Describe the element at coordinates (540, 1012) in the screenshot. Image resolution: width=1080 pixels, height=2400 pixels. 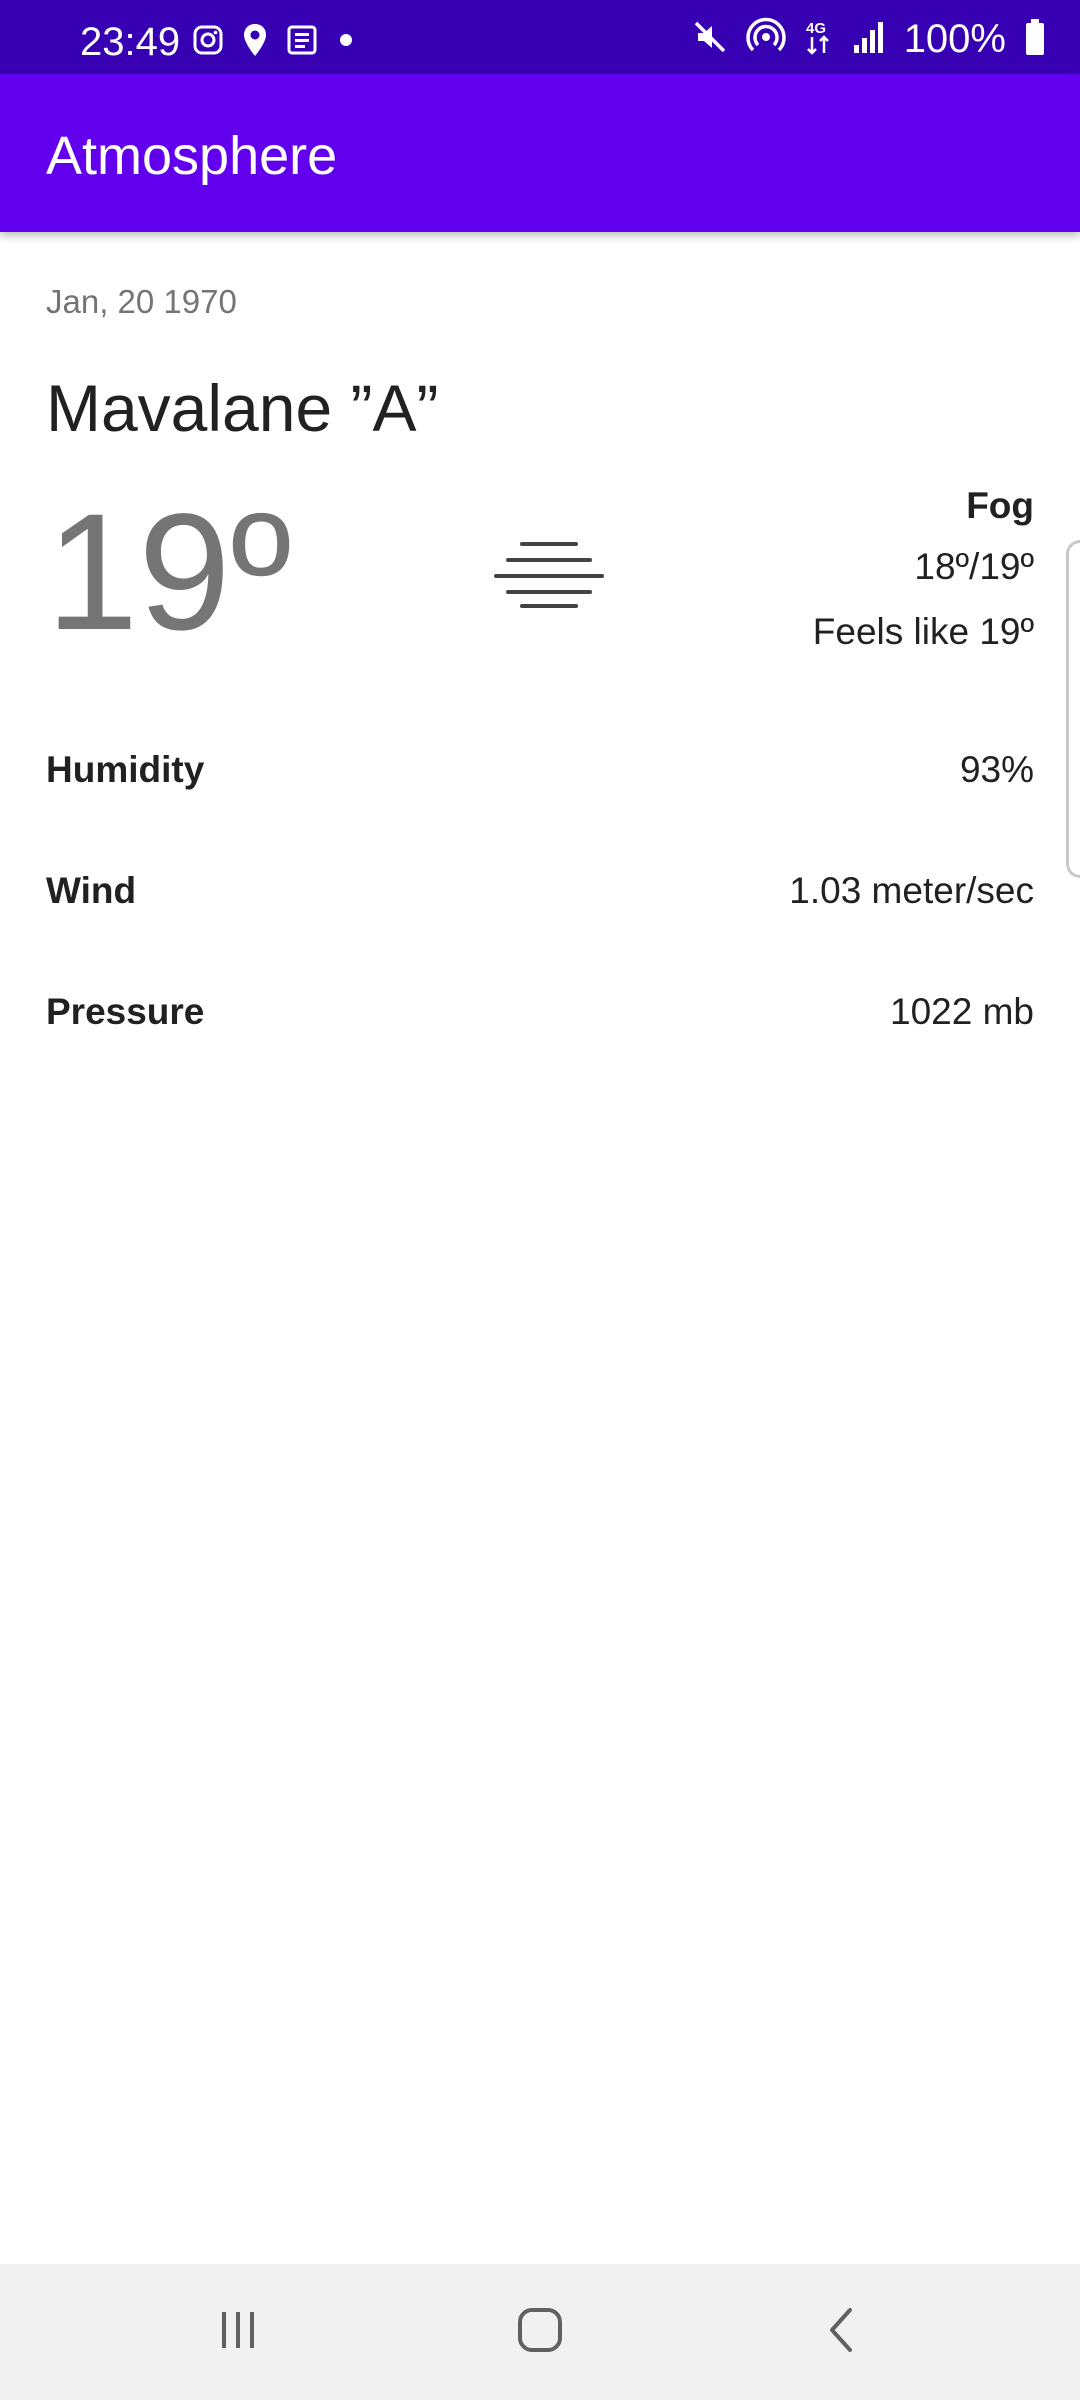
I see `pressure-row: Pressure 1022 mb` at that location.